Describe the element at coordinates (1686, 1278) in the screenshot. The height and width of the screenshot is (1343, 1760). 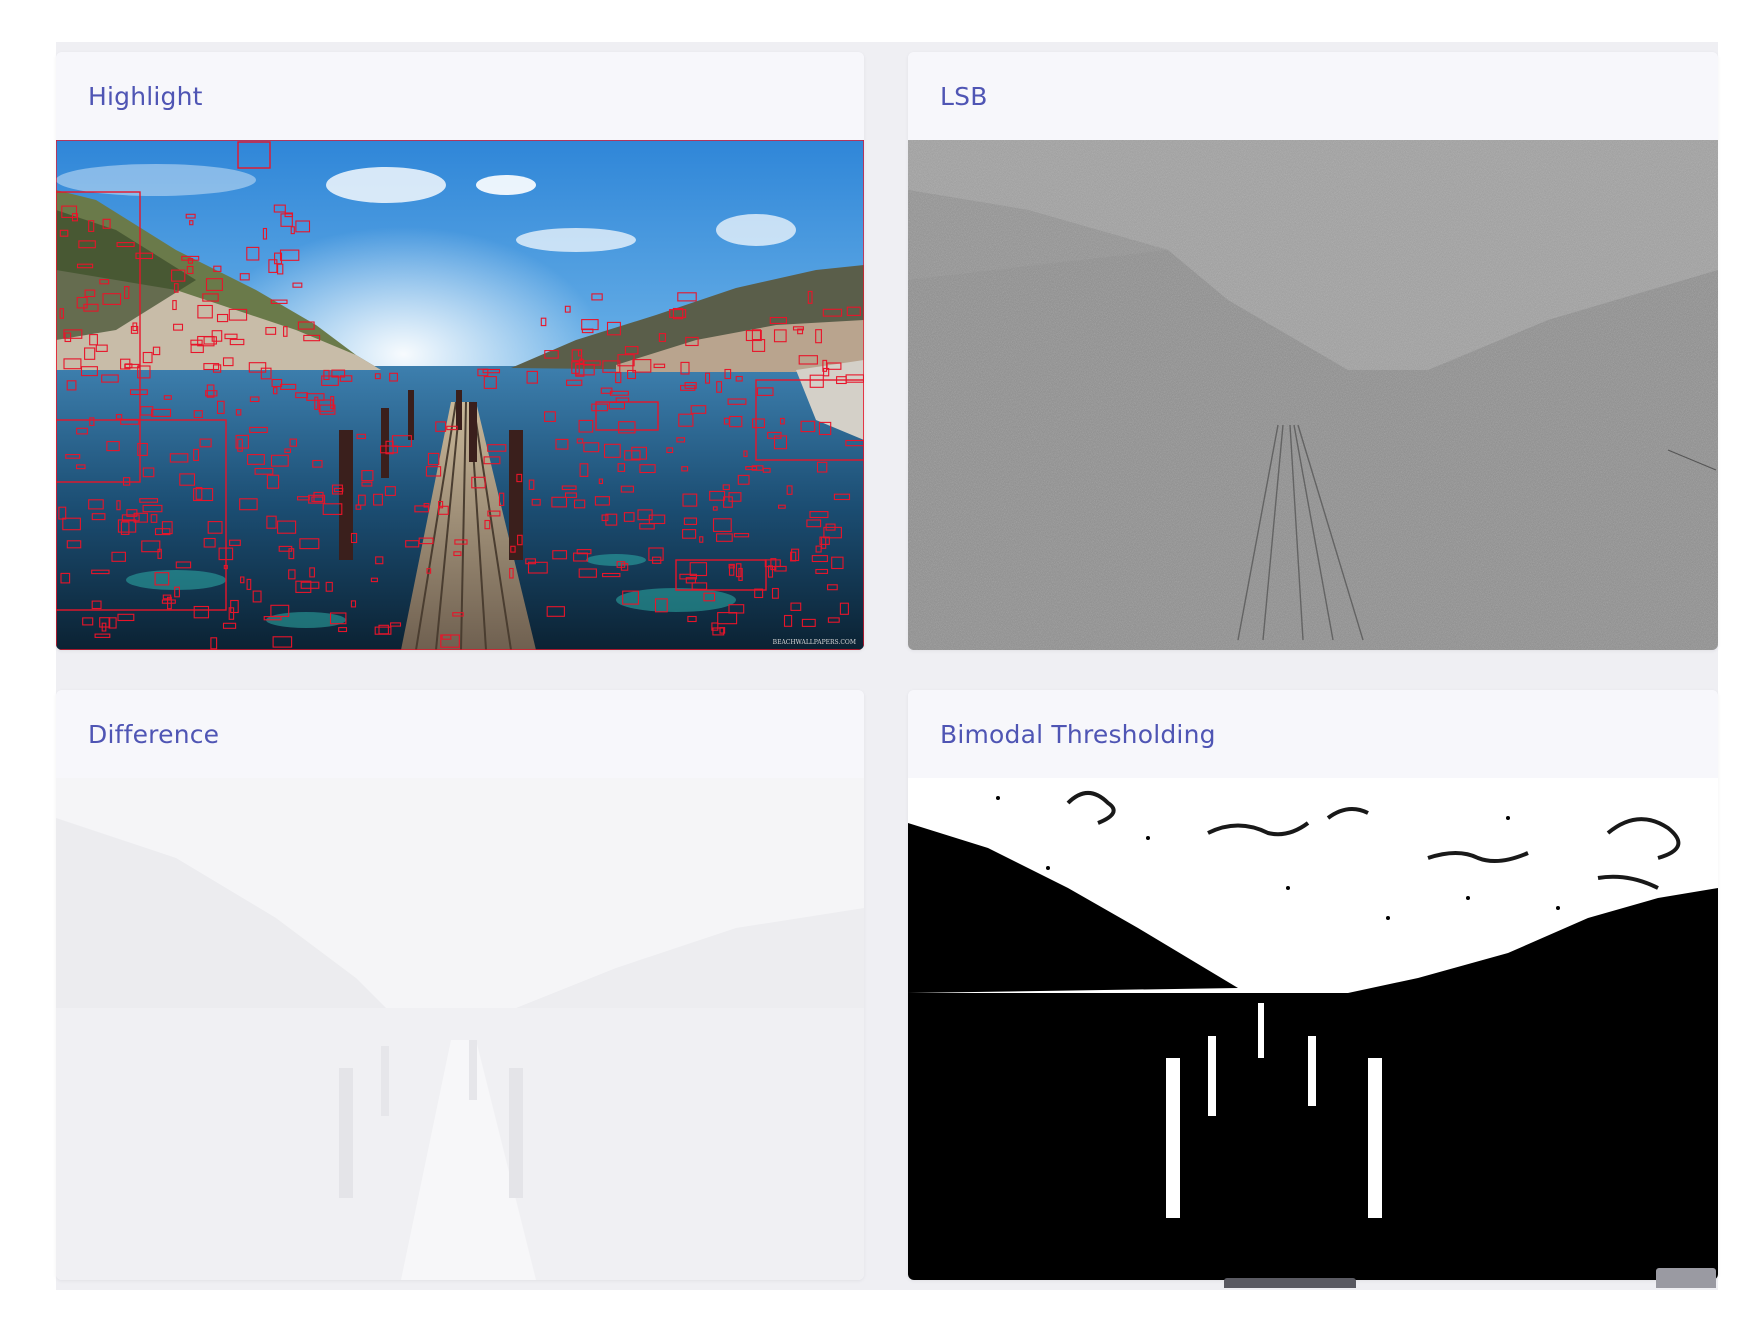
I see `corner-resize-handle` at that location.